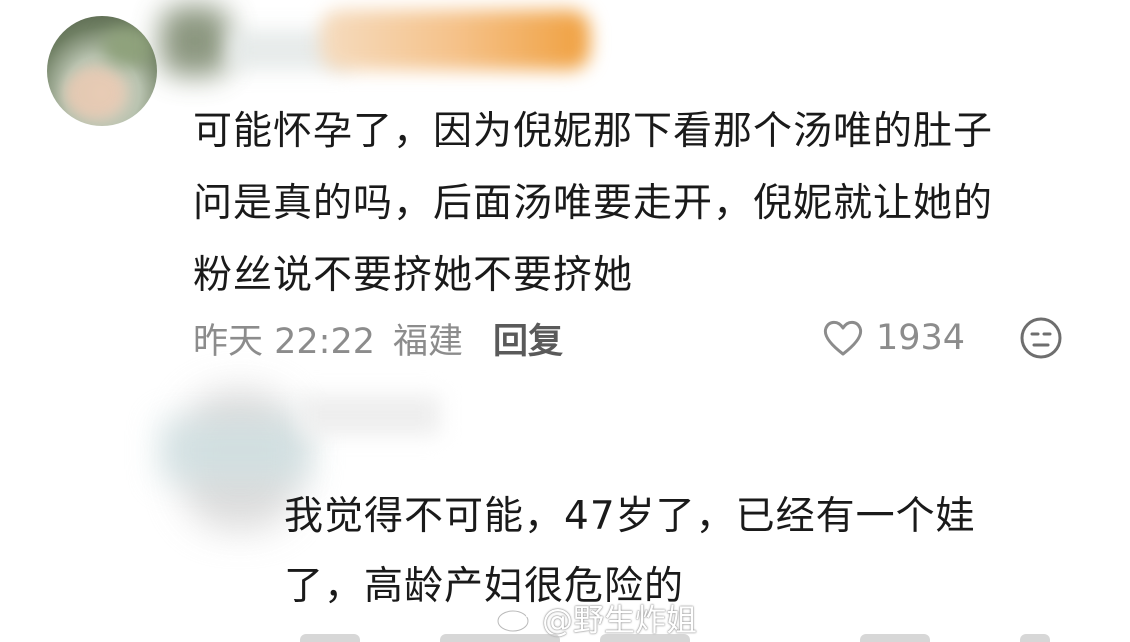 The height and width of the screenshot is (642, 1130). What do you see at coordinates (593, 203) in the screenshot?
I see `comment-line: 问是真的吗，后面汤唯要走开，倪妮就让她的` at bounding box center [593, 203].